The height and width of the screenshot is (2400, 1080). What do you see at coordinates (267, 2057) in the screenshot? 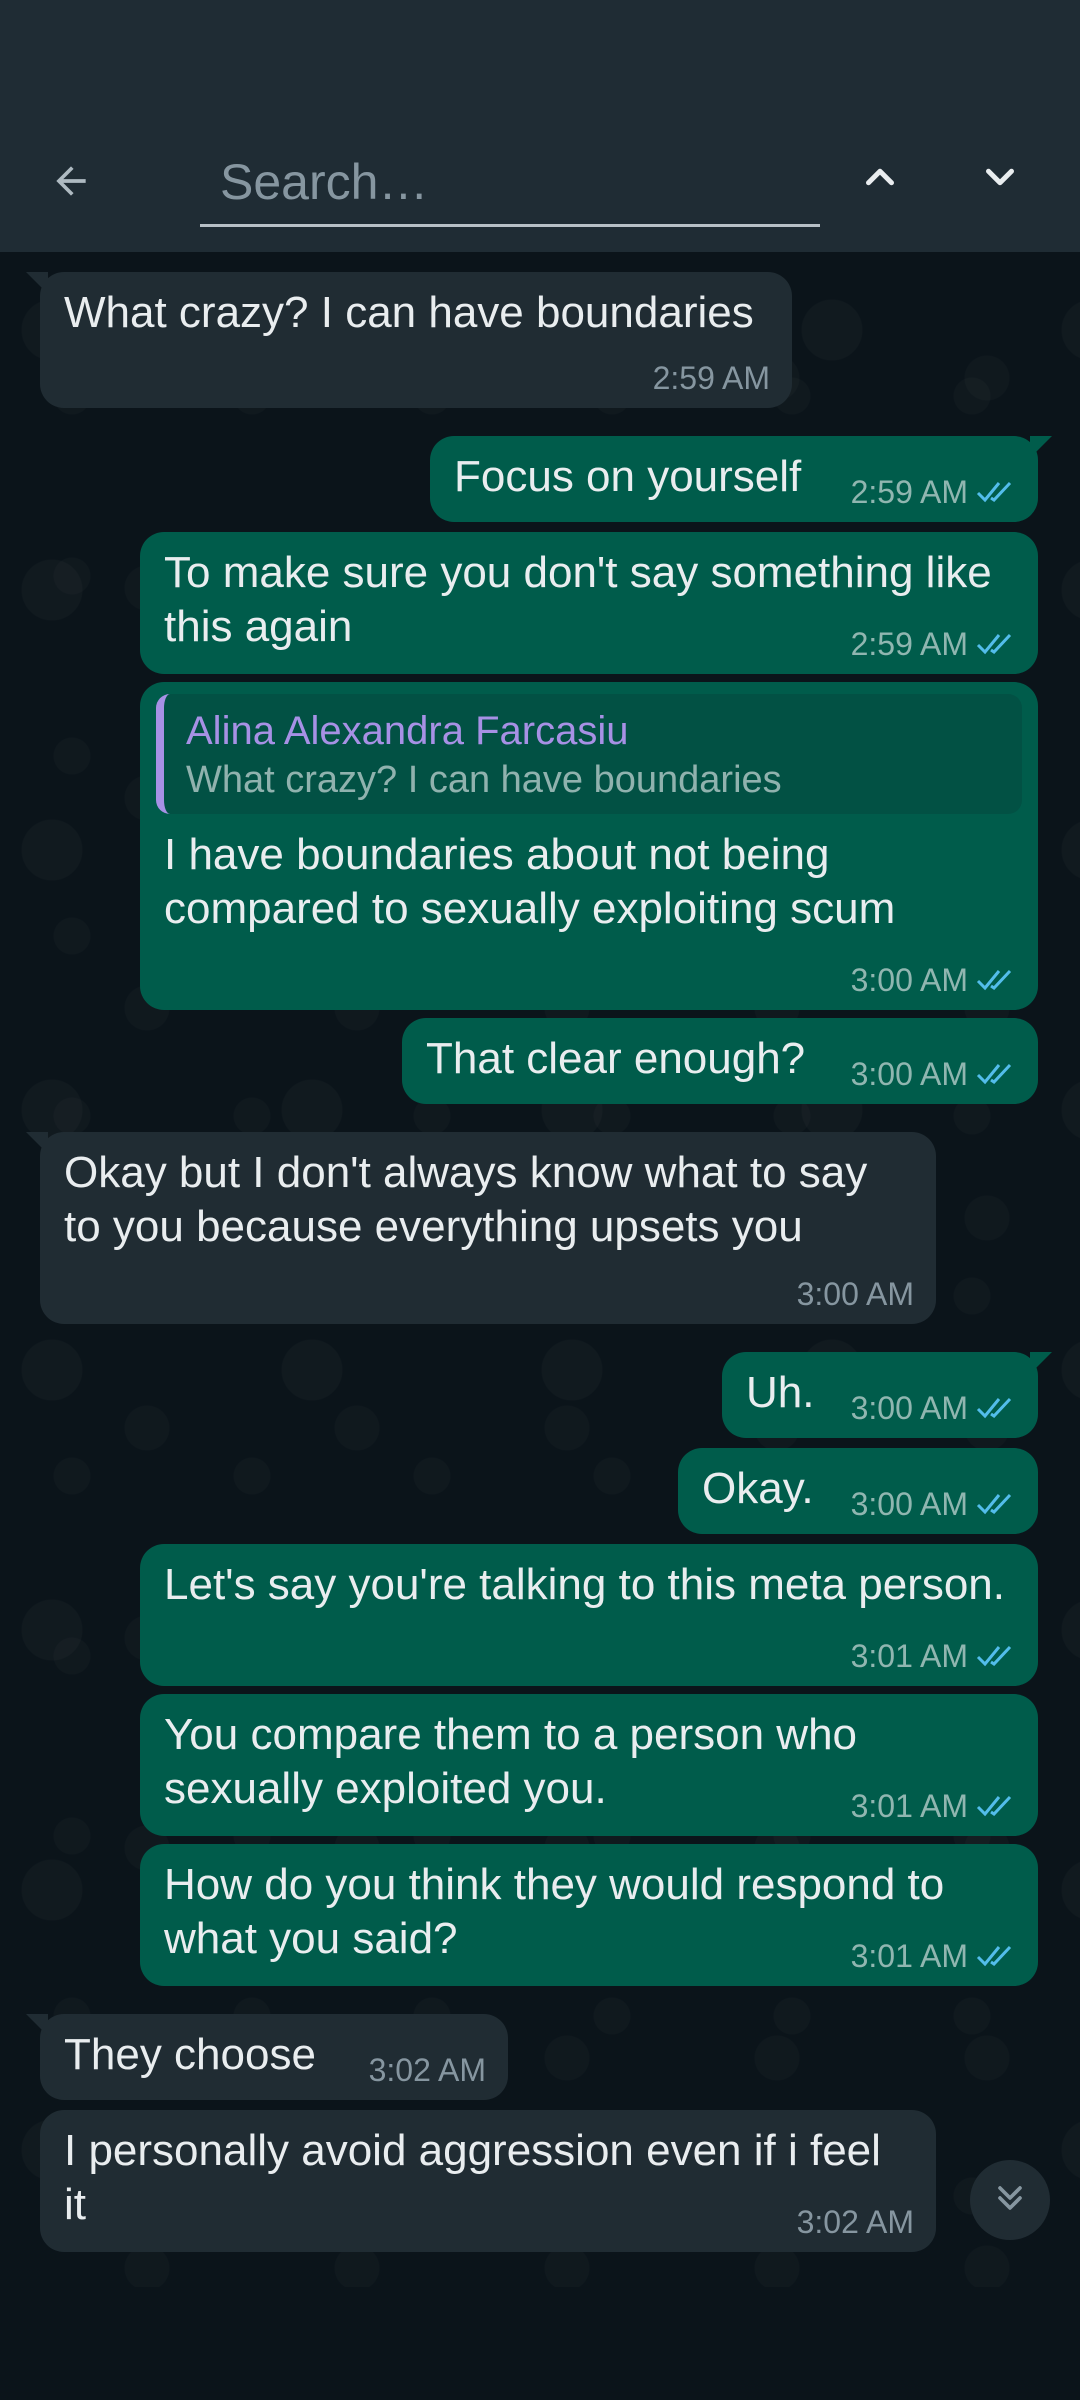
I see `message-incoming: They choose 3:02 AM` at bounding box center [267, 2057].